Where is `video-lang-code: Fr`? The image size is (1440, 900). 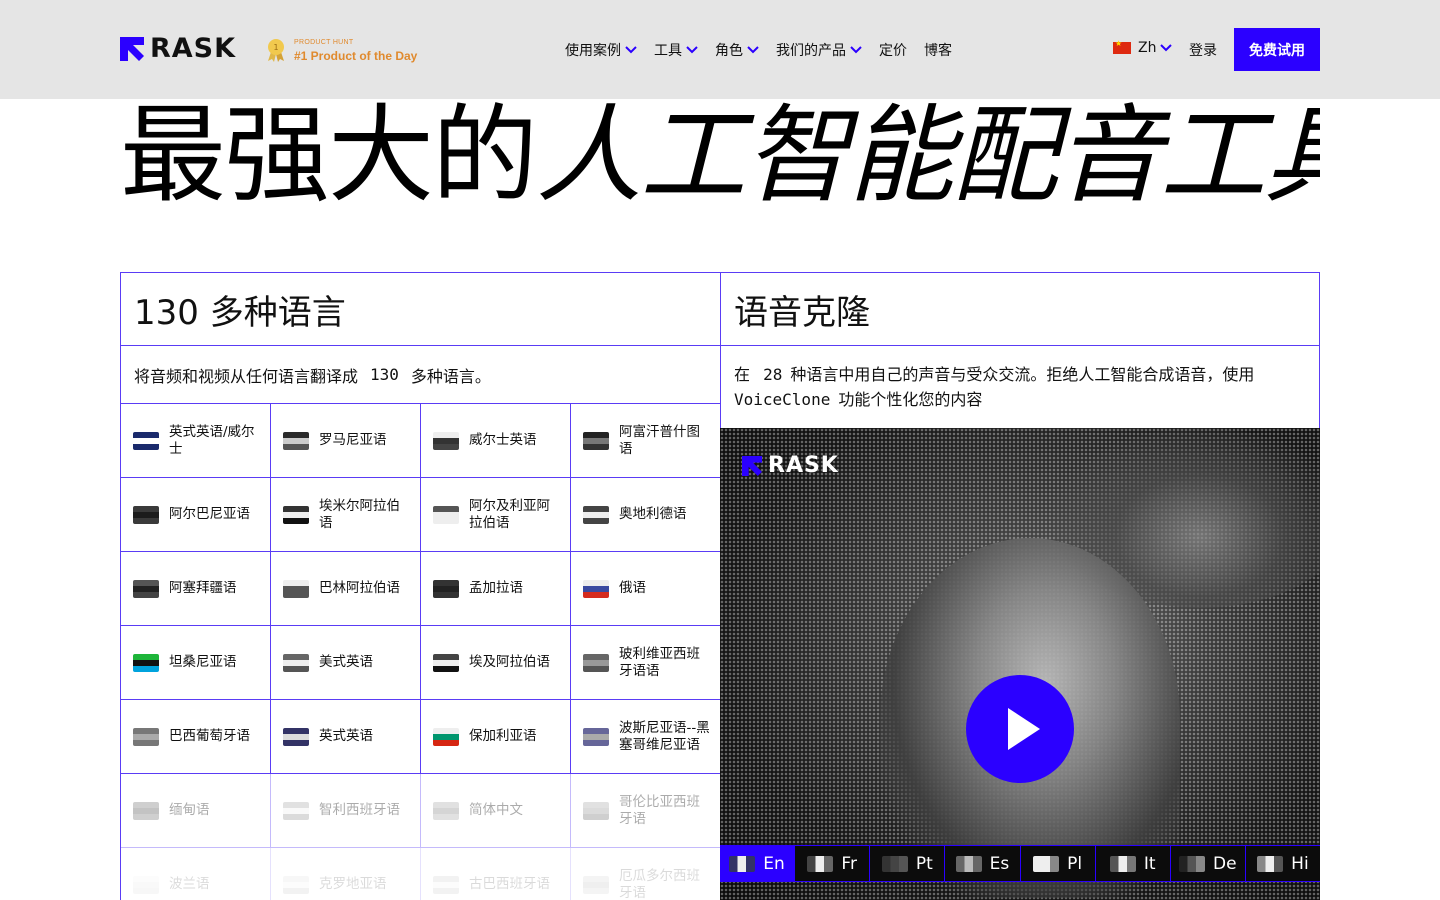 video-lang-code: Fr is located at coordinates (849, 863).